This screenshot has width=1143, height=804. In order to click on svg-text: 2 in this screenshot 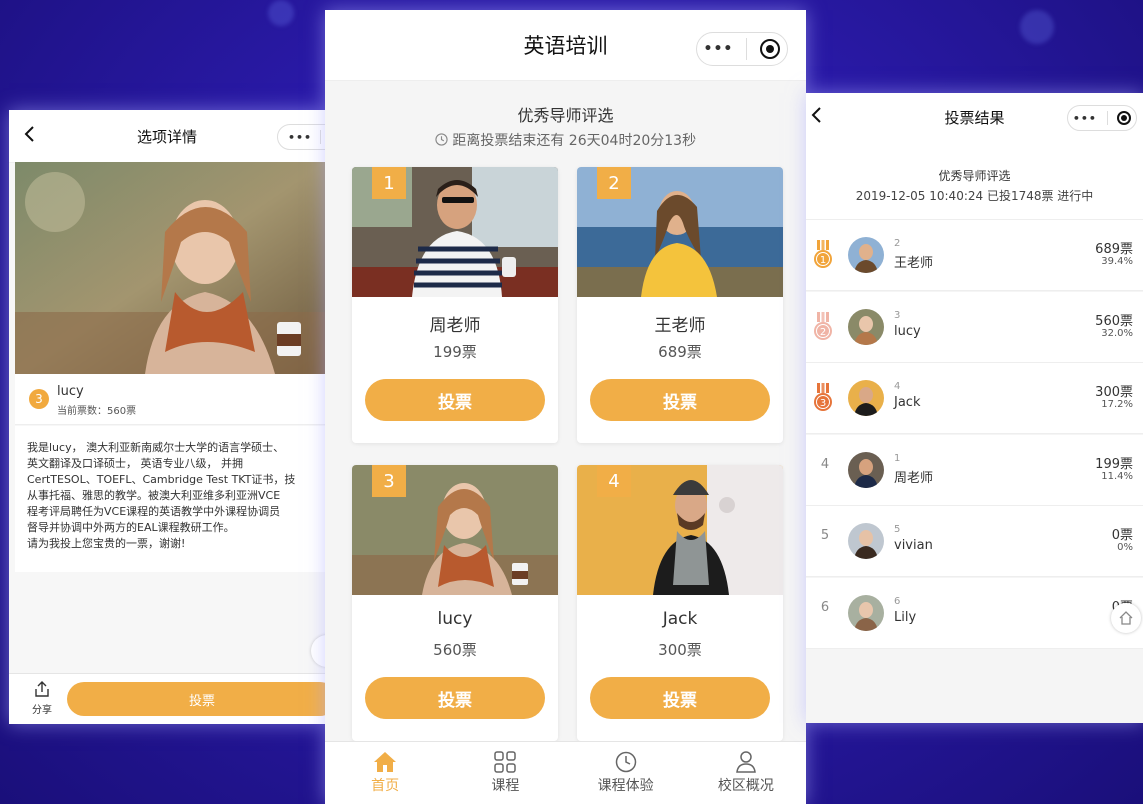, I will do `click(823, 332)`.